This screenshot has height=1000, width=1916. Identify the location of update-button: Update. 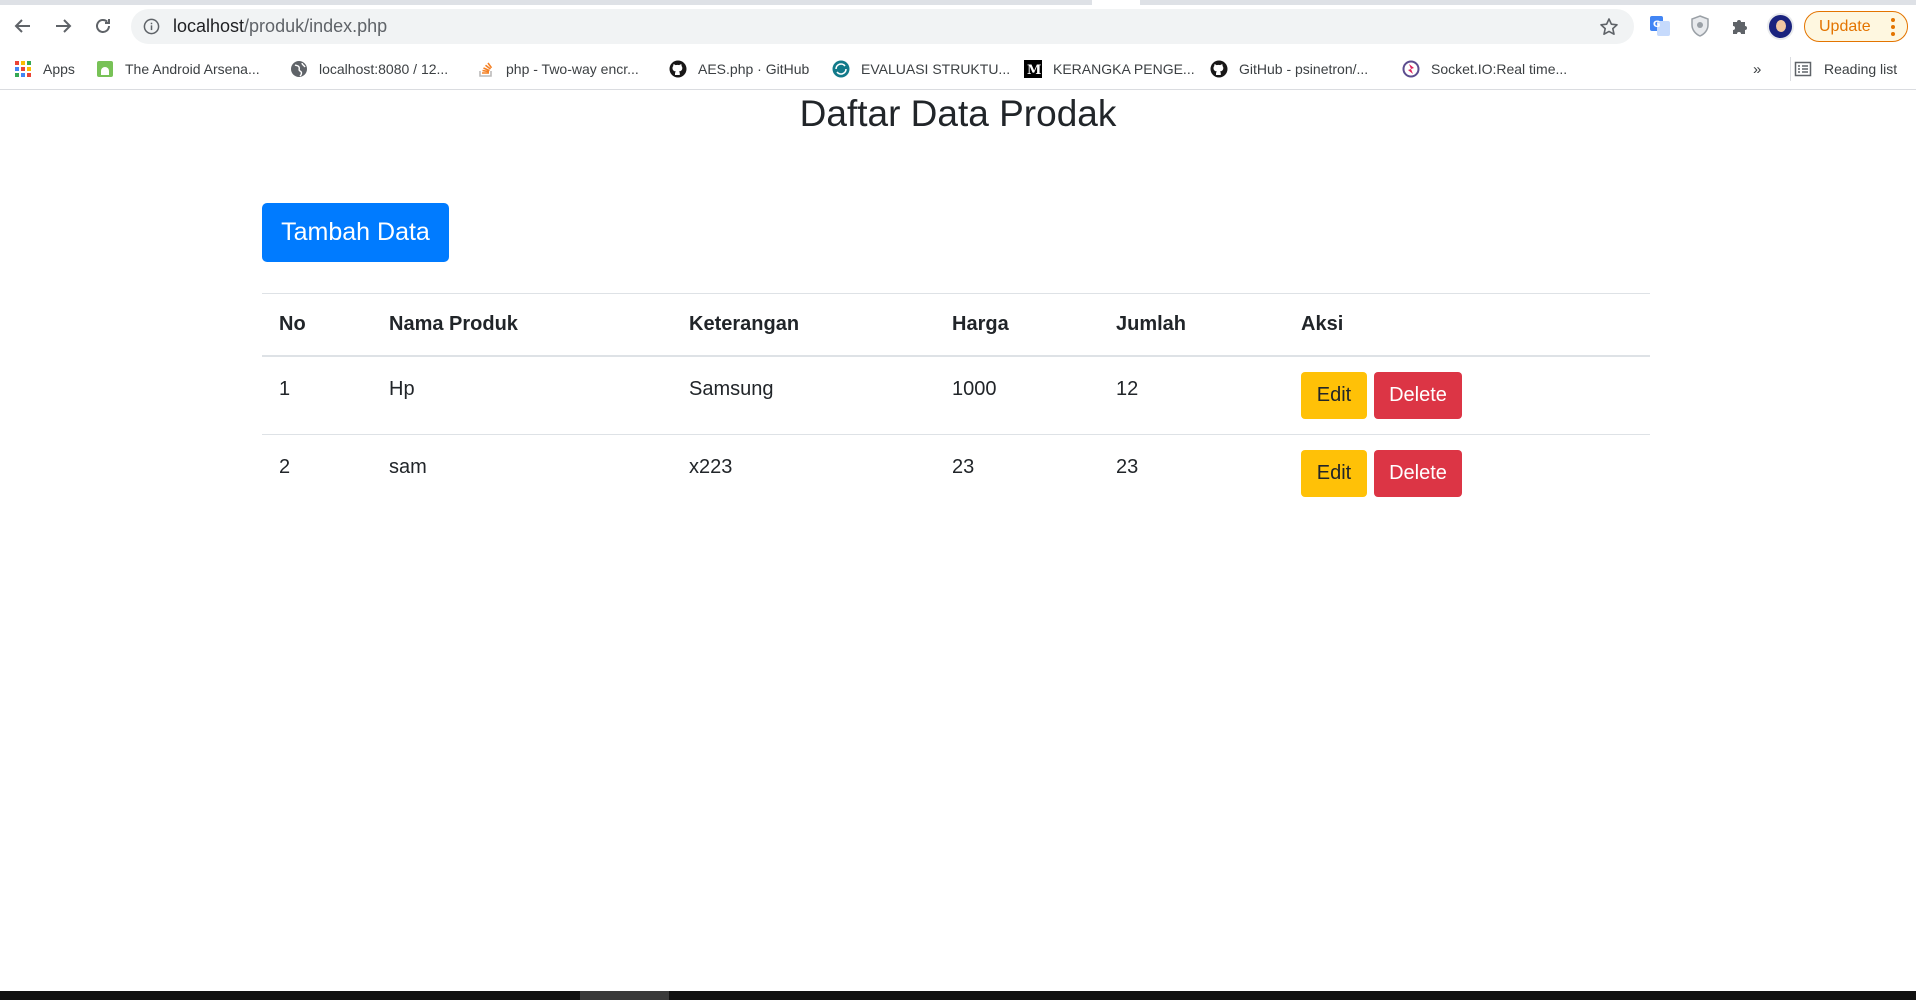
(1856, 26).